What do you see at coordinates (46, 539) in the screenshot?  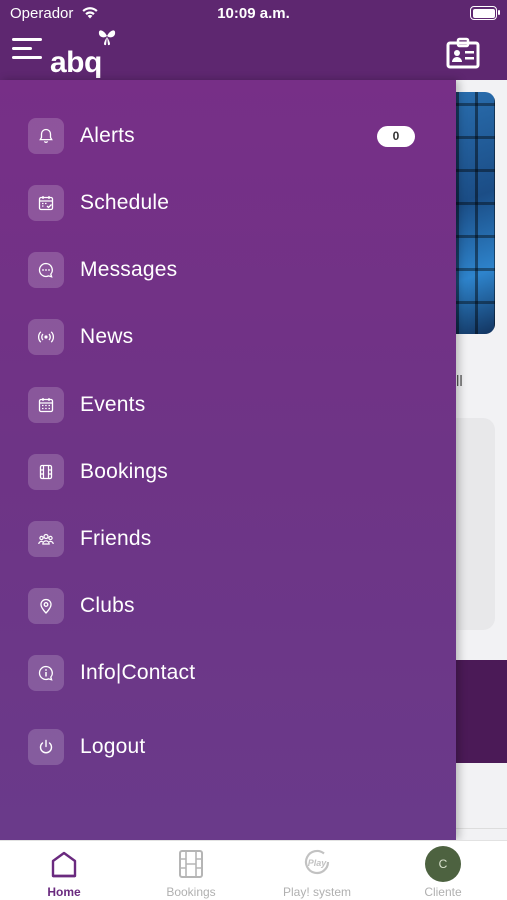 I see `group-icon` at bounding box center [46, 539].